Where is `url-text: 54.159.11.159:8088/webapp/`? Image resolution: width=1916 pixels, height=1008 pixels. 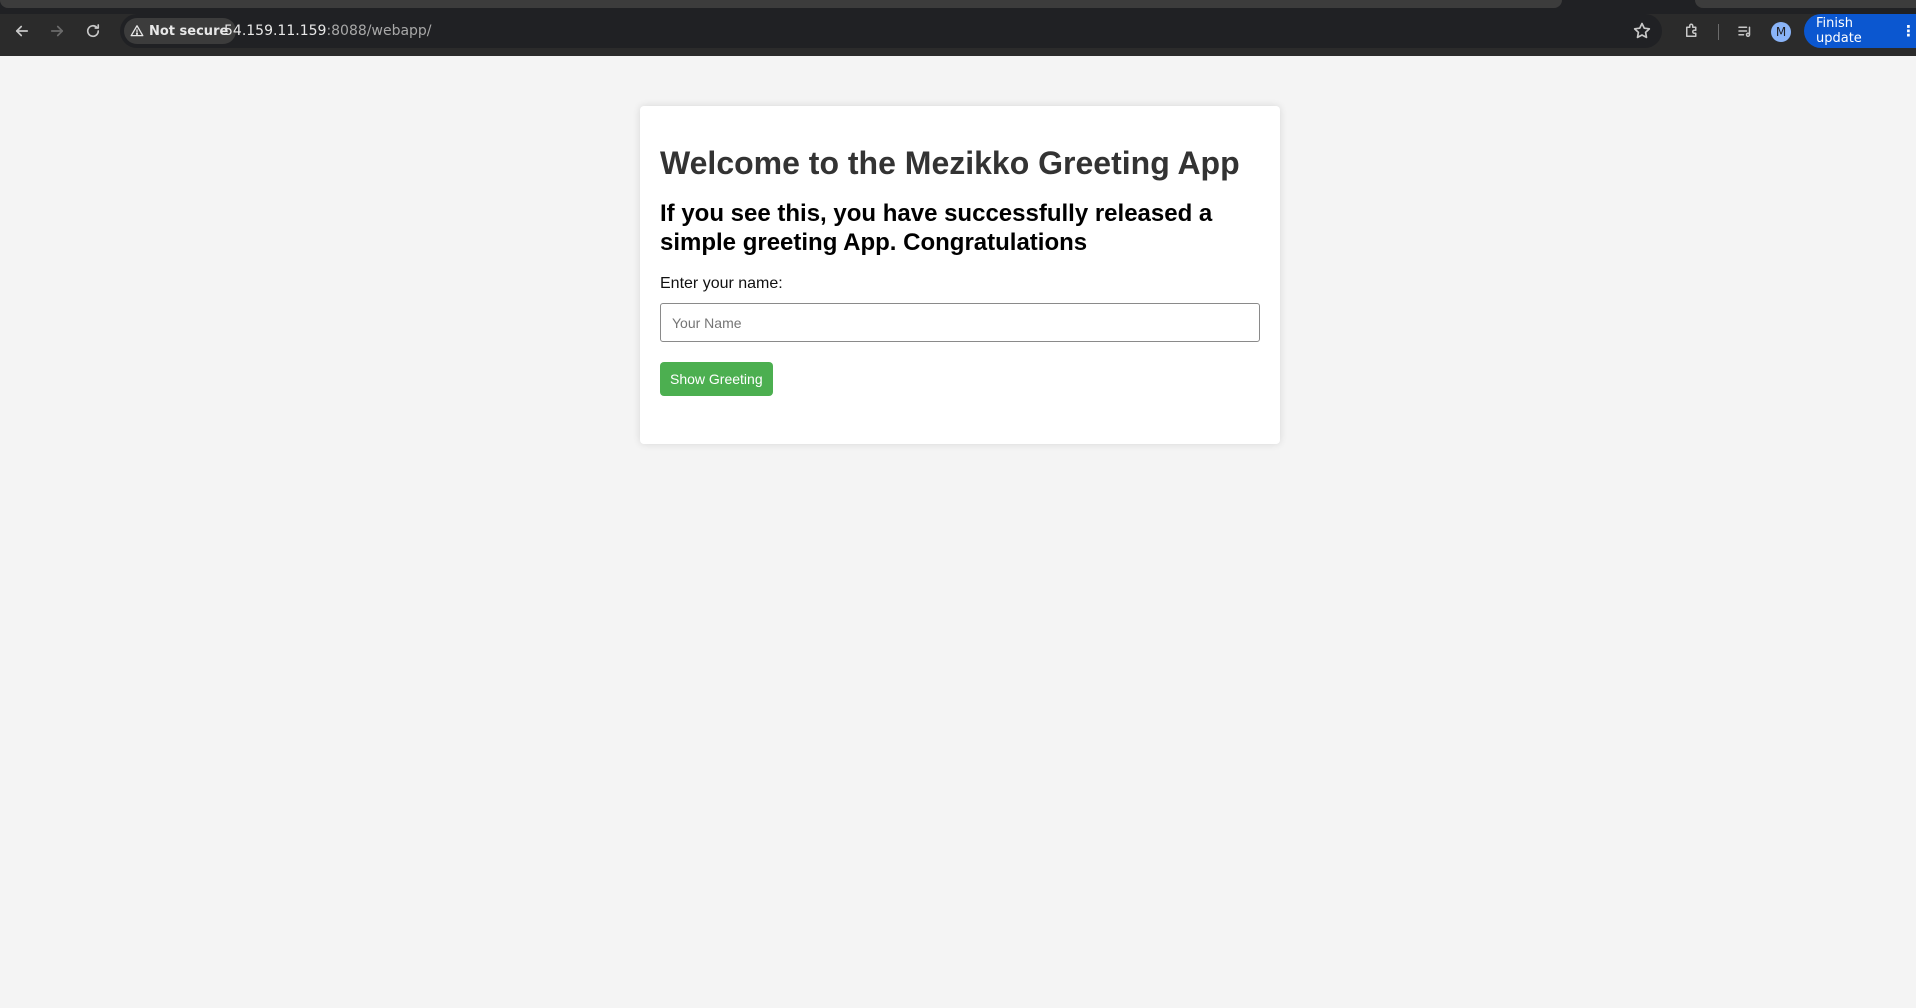 url-text: 54.159.11.159:8088/webapp/ is located at coordinates (328, 31).